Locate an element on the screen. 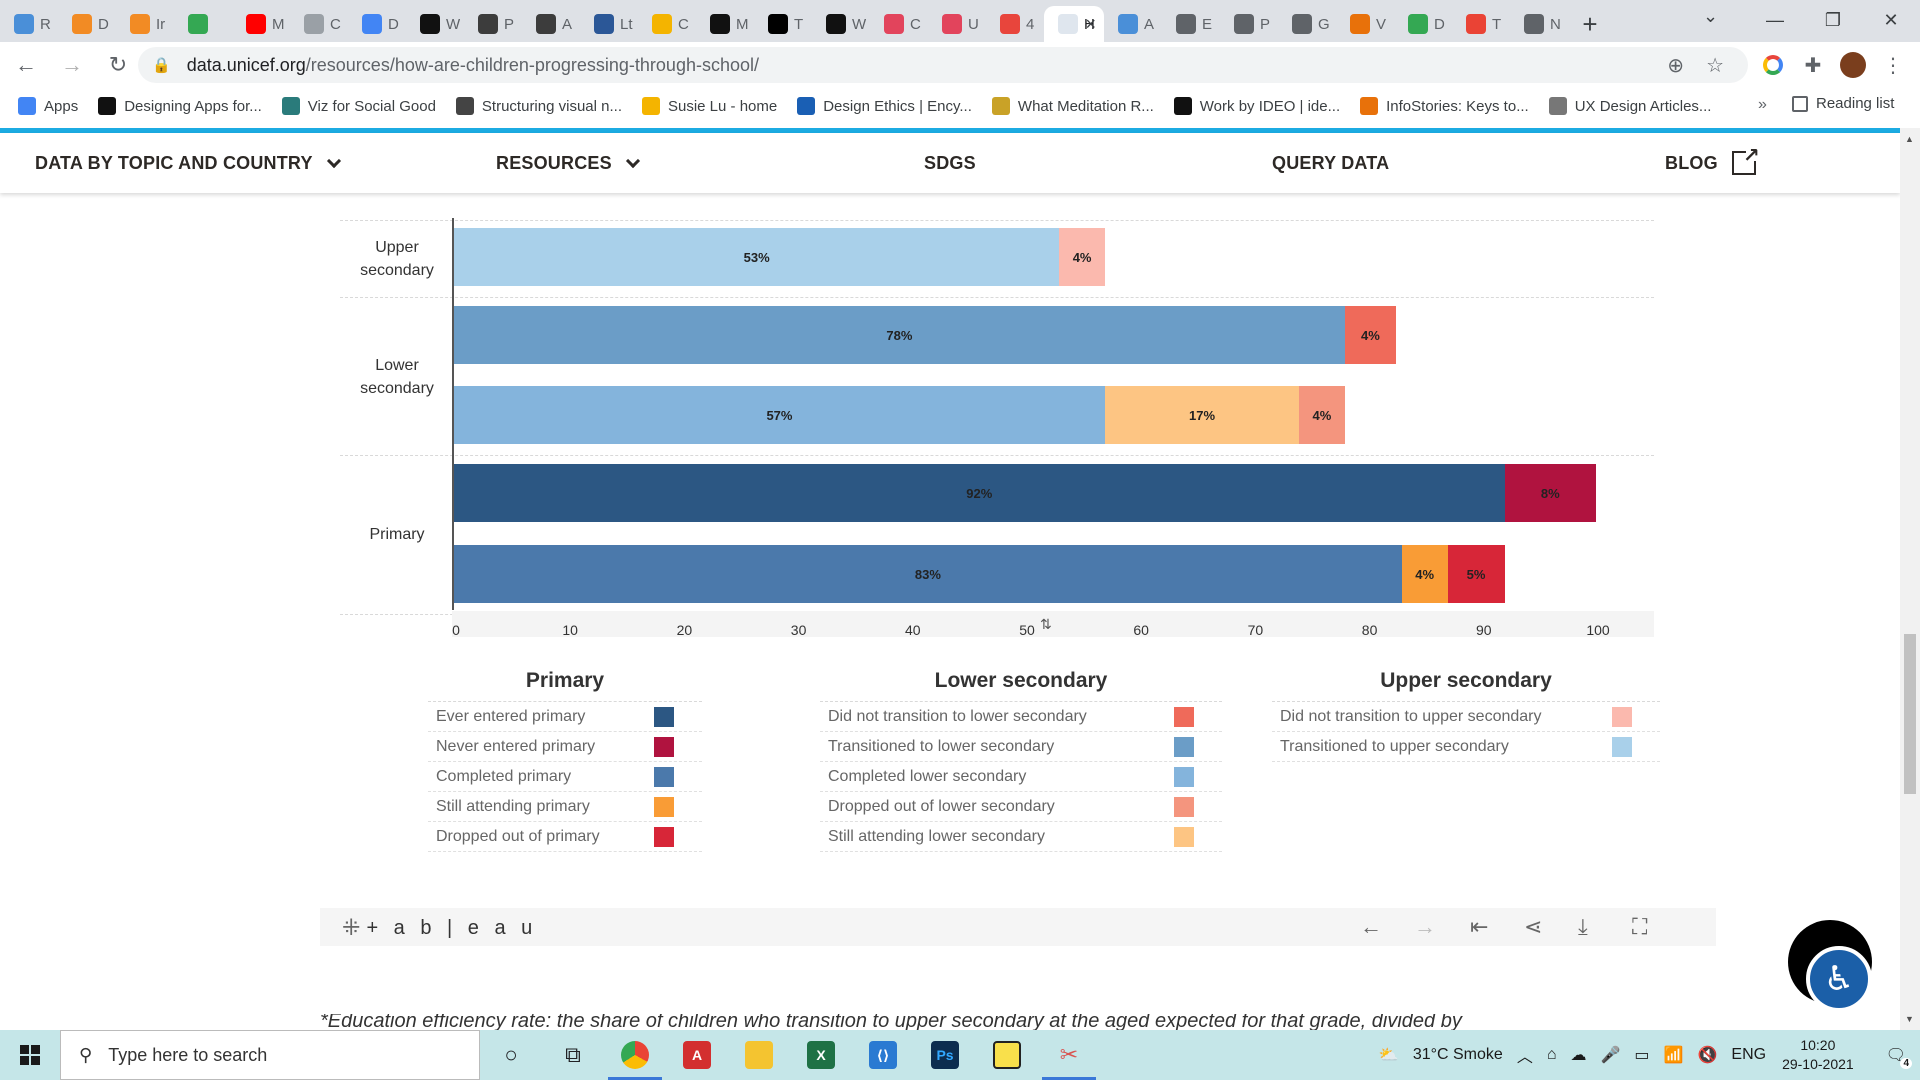 The image size is (1920, 1080). volume-icon: 🔇 is located at coordinates (1707, 1055).